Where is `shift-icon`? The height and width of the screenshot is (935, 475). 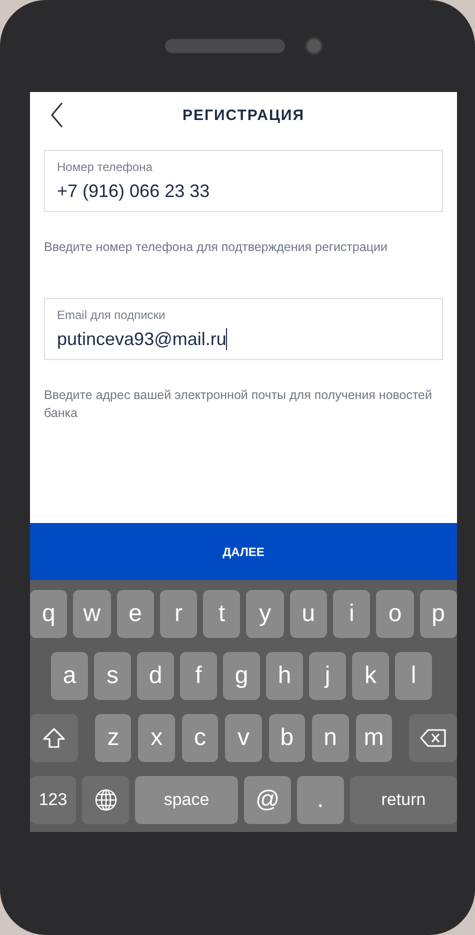 shift-icon is located at coordinates (54, 738).